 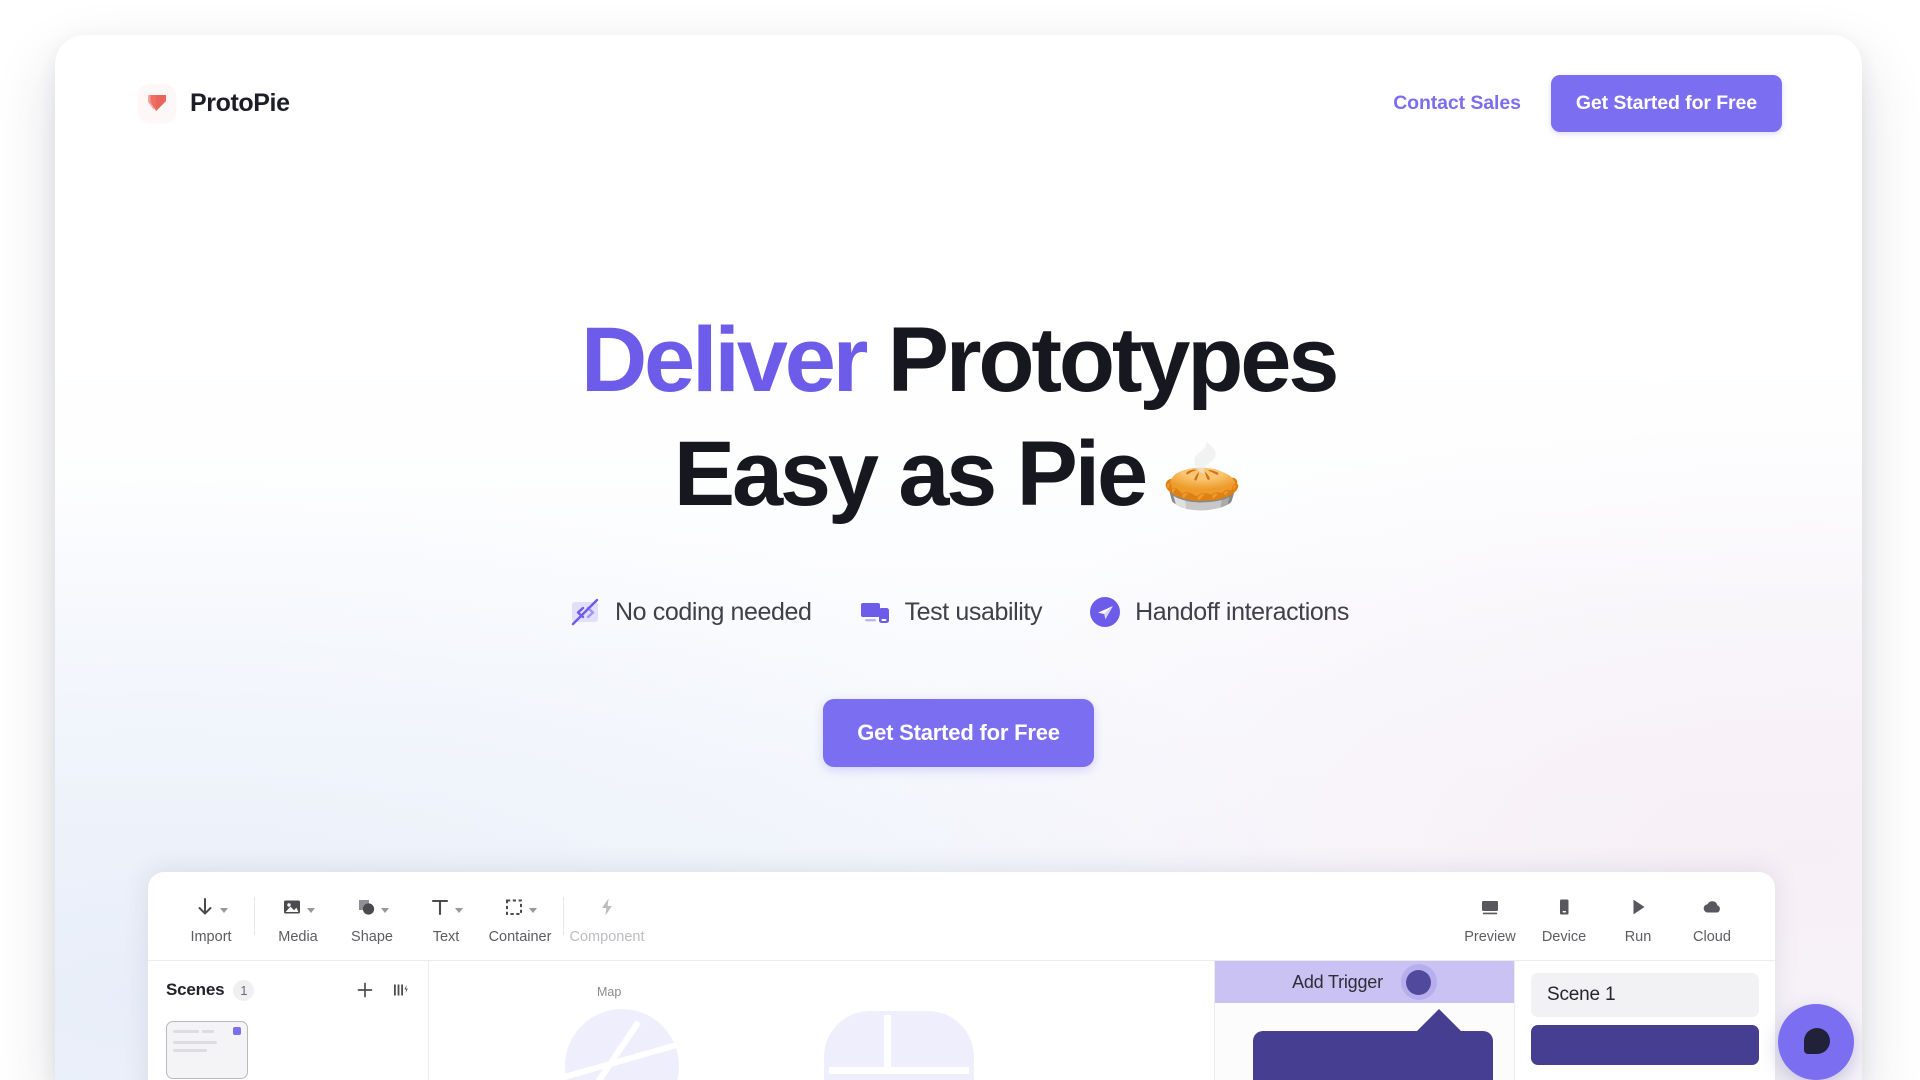 What do you see at coordinates (973, 611) in the screenshot?
I see `feature-label-test-usability: Test usability` at bounding box center [973, 611].